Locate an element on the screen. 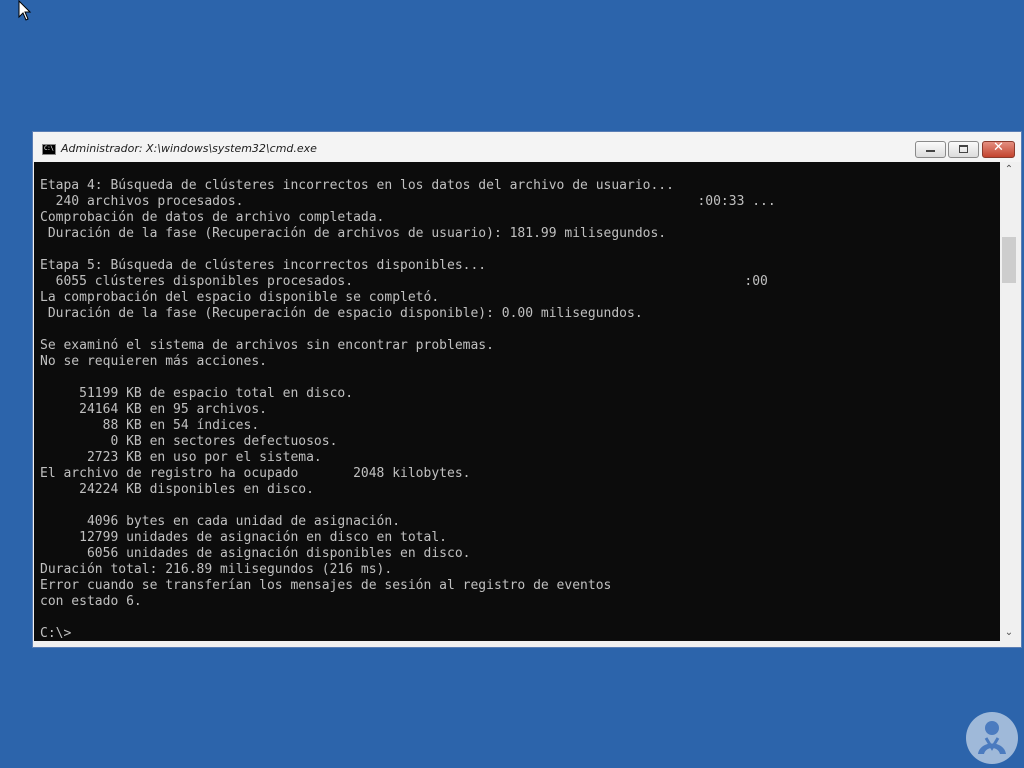  minimize-icon is located at coordinates (930, 151).